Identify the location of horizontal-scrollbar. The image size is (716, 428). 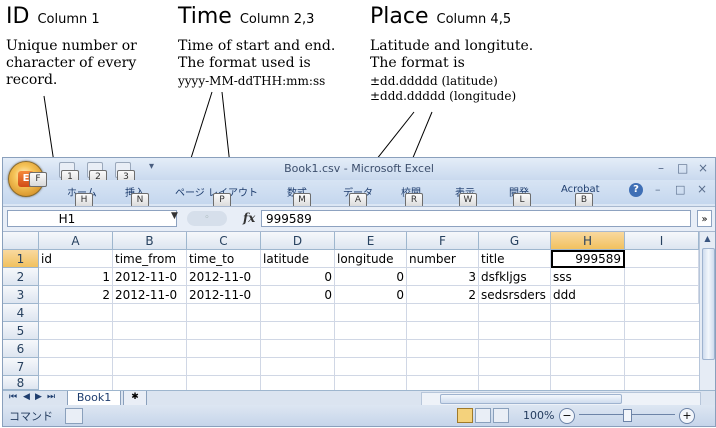
(561, 399).